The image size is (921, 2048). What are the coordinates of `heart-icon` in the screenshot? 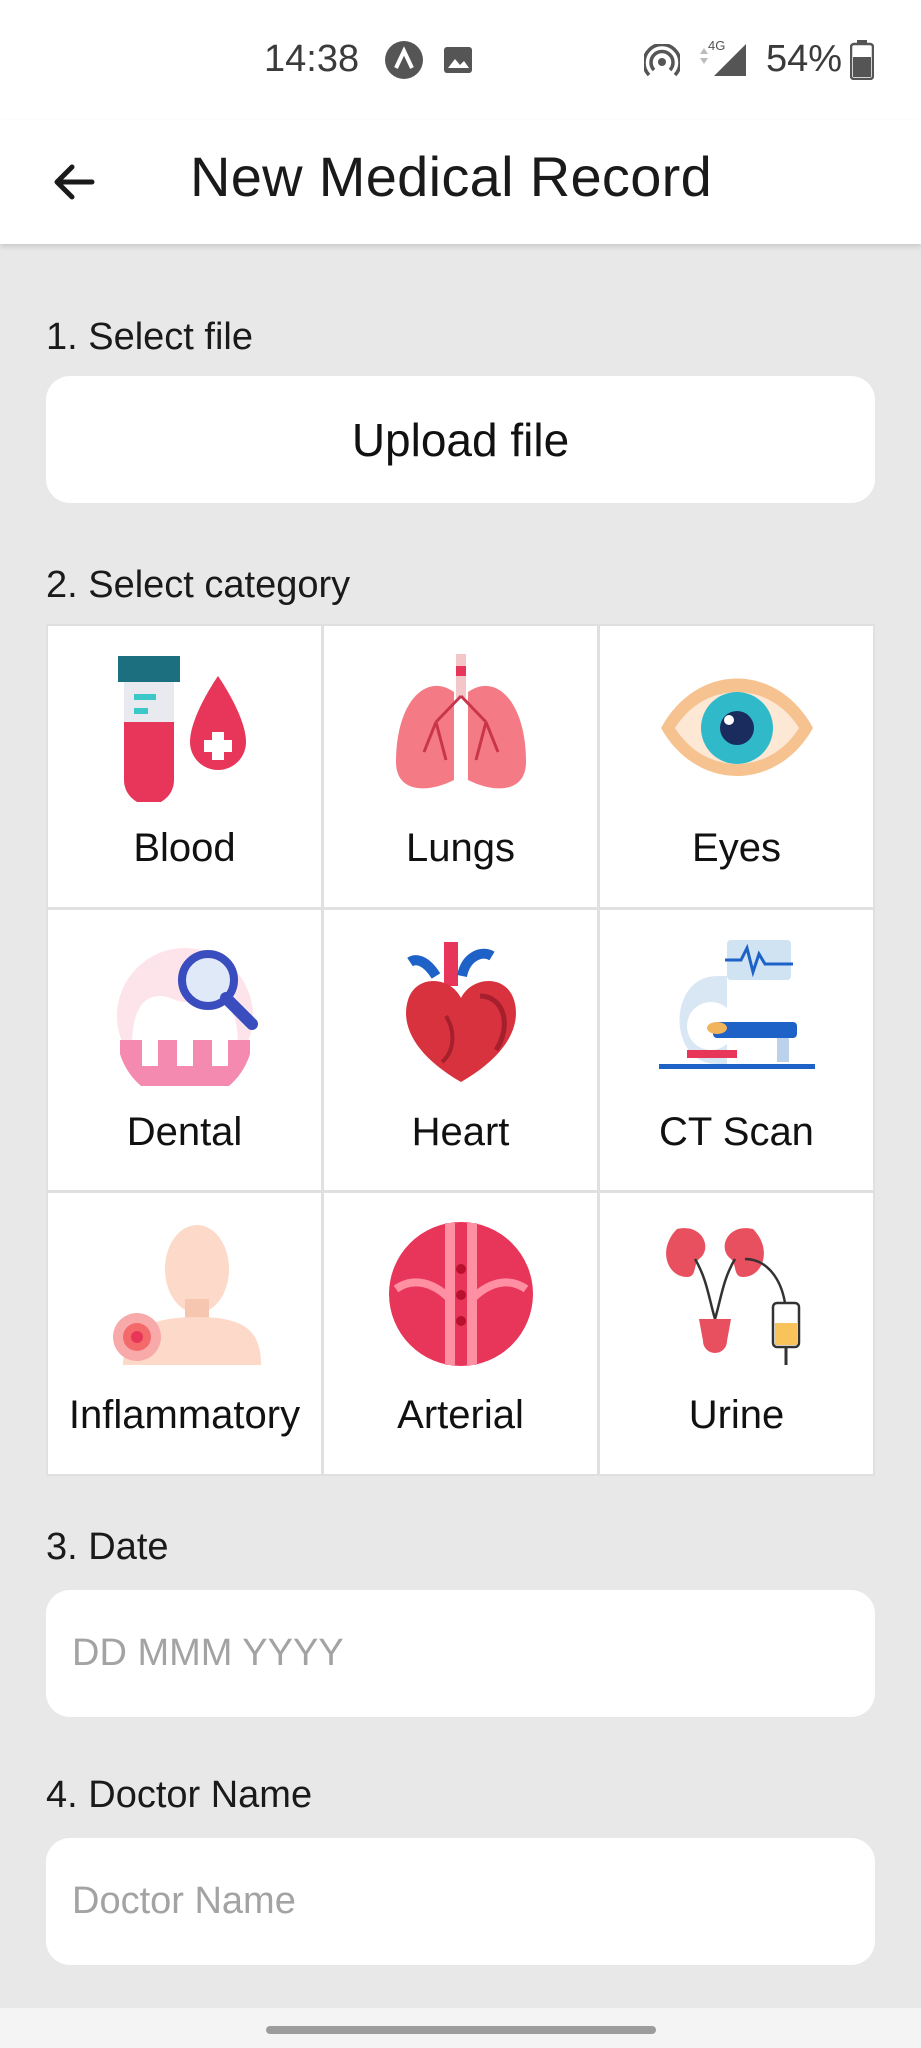 It's located at (460, 1011).